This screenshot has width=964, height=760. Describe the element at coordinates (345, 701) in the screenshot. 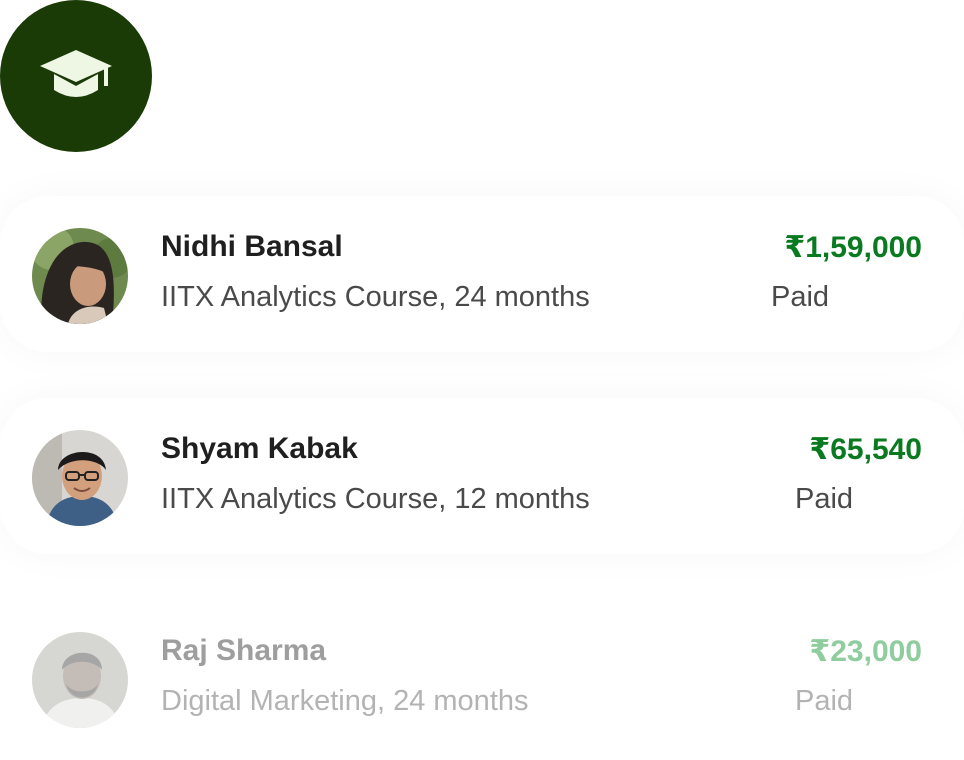

I see `course-detail: Digital Marketing, 24 months` at that location.